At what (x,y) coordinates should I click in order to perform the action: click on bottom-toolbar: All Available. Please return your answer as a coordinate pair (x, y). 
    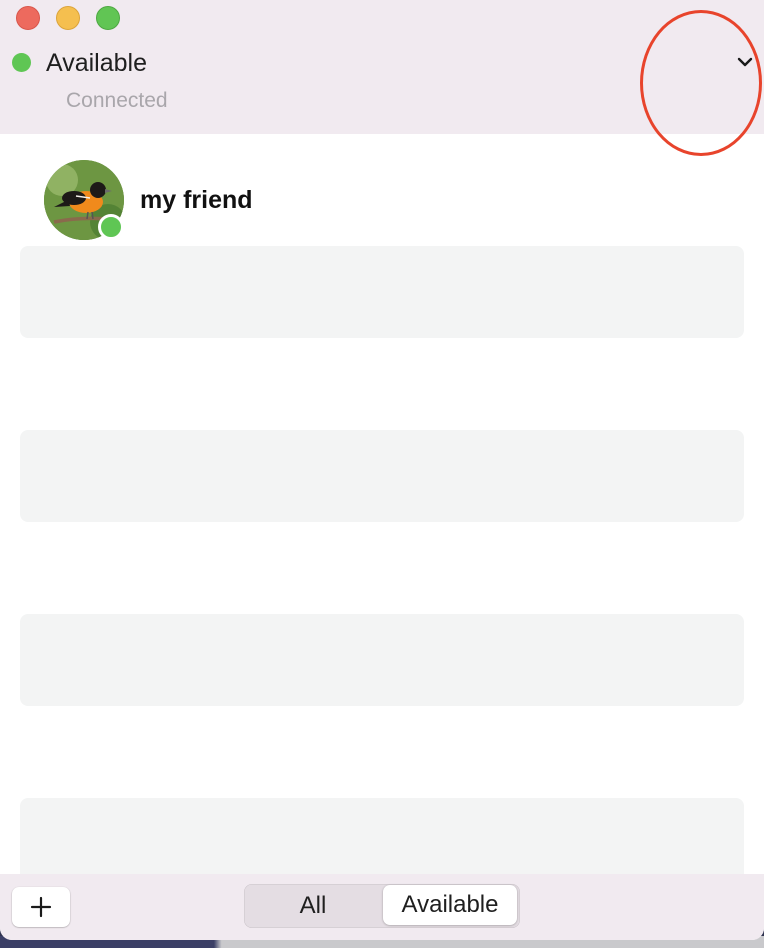
    Looking at the image, I should click on (382, 907).